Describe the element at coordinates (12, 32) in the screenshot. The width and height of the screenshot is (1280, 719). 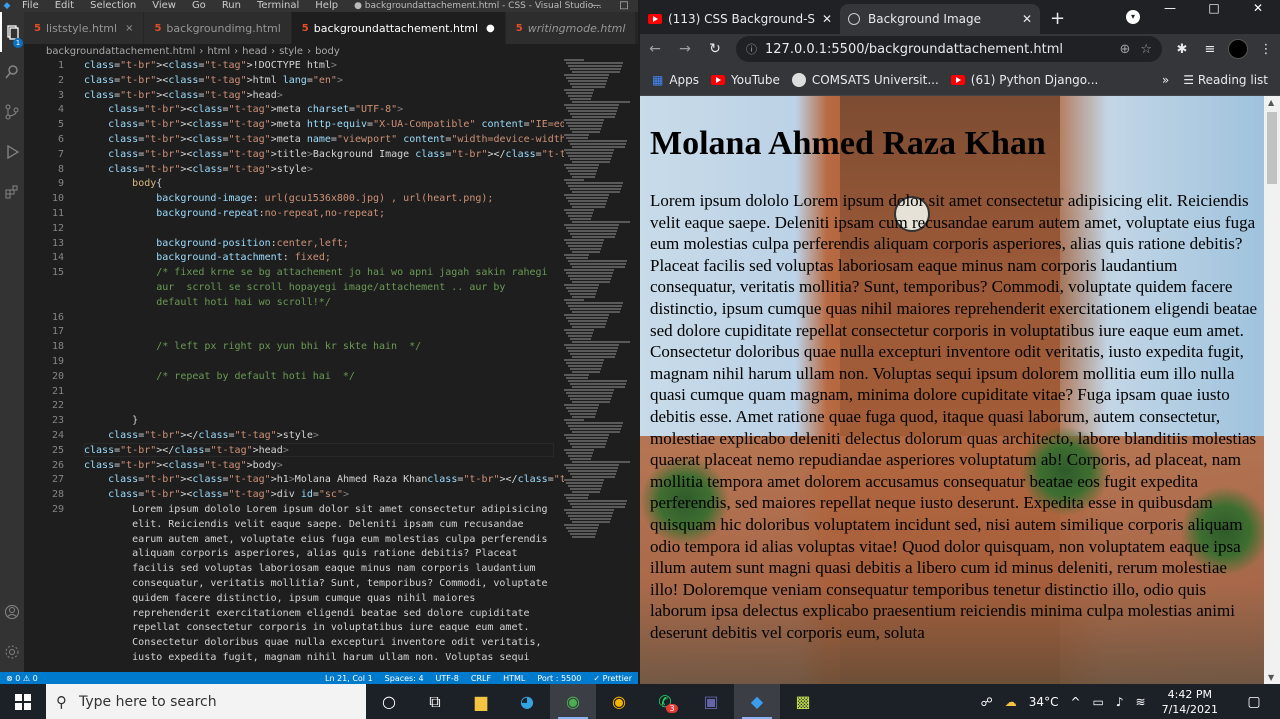
I see `explorer-icon: 1` at that location.